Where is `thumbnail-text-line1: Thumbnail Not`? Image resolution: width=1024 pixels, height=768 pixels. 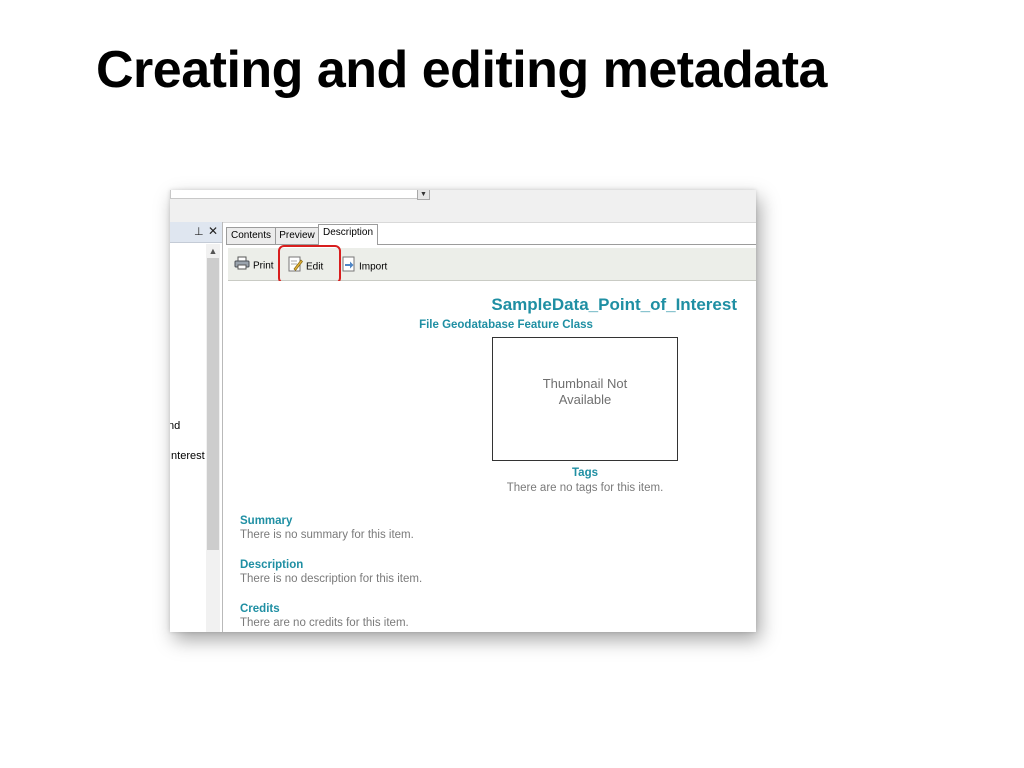
thumbnail-text-line1: Thumbnail Not is located at coordinates (585, 383).